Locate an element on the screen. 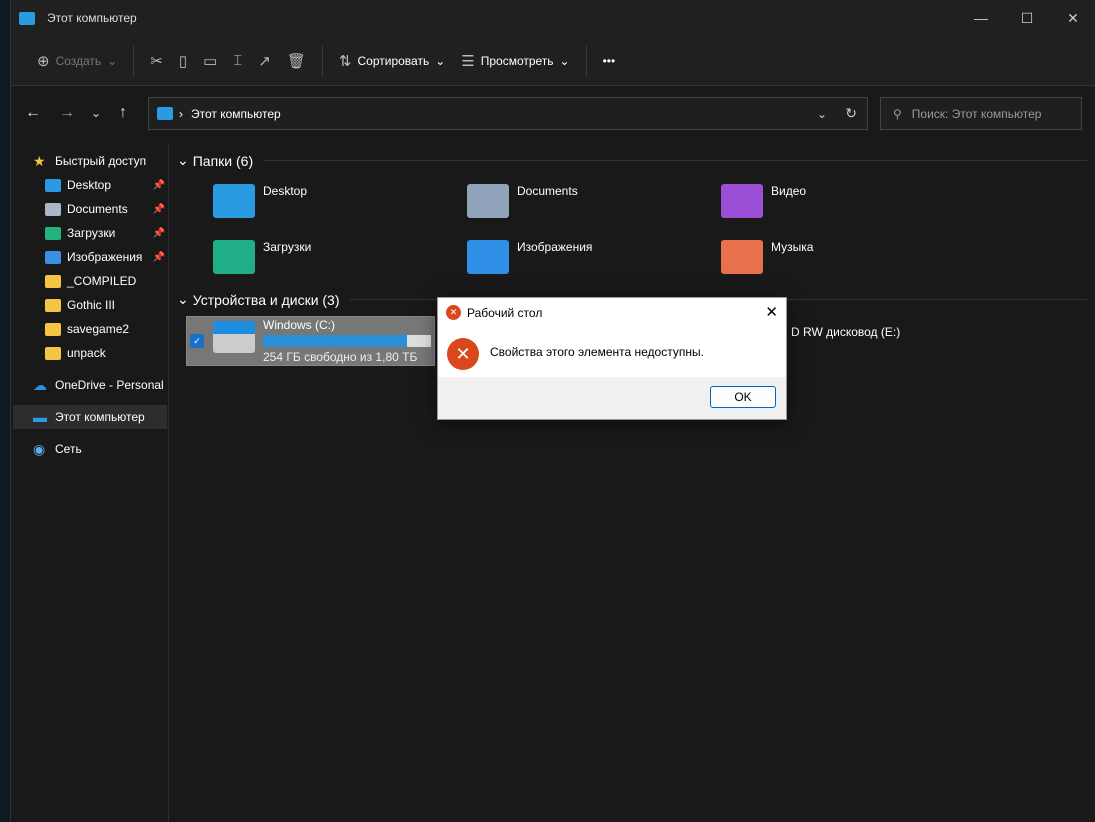  sidebar-item: ▬ Этот компьютер is located at coordinates (90, 417).